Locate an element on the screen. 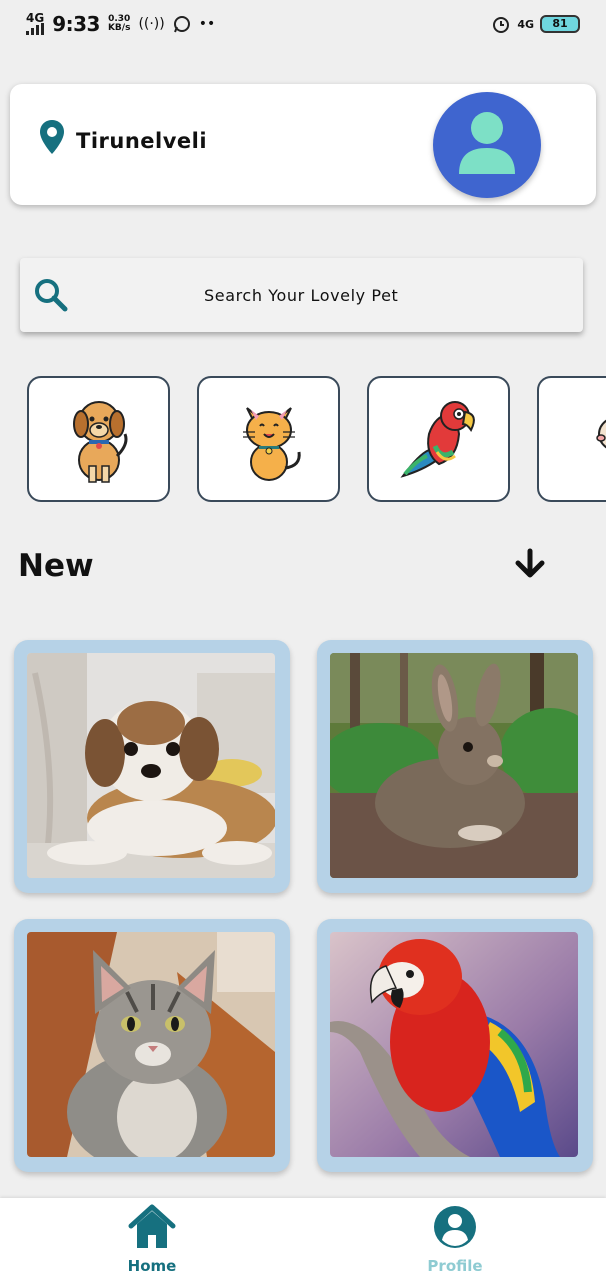  alarm-icon is located at coordinates (501, 25).